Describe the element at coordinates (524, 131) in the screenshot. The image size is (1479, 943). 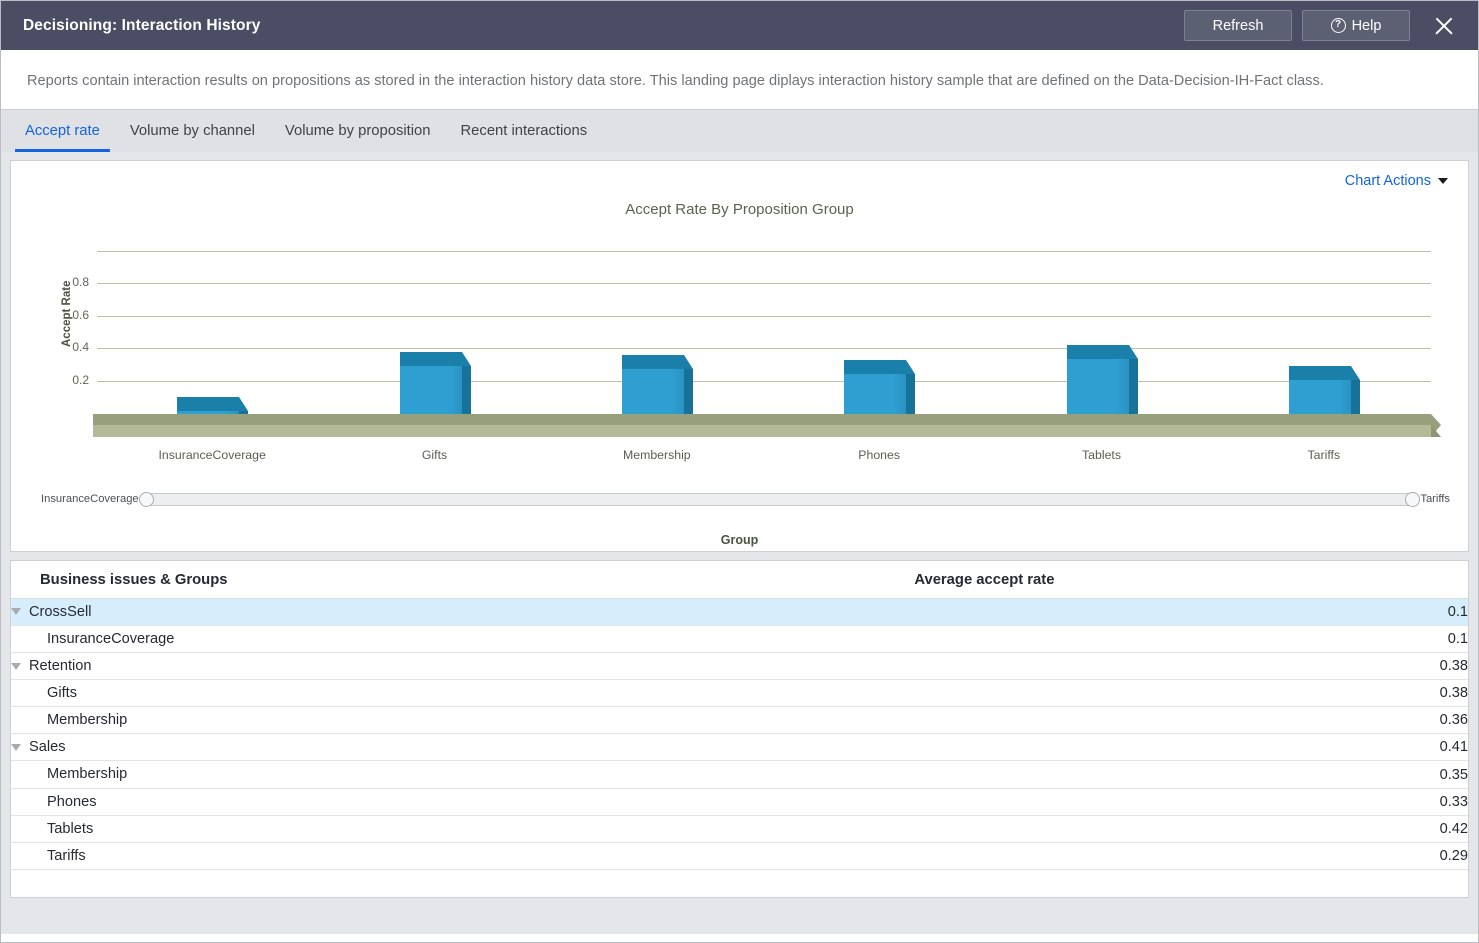
I see `tab-recent-interactions: Recent interactions` at that location.